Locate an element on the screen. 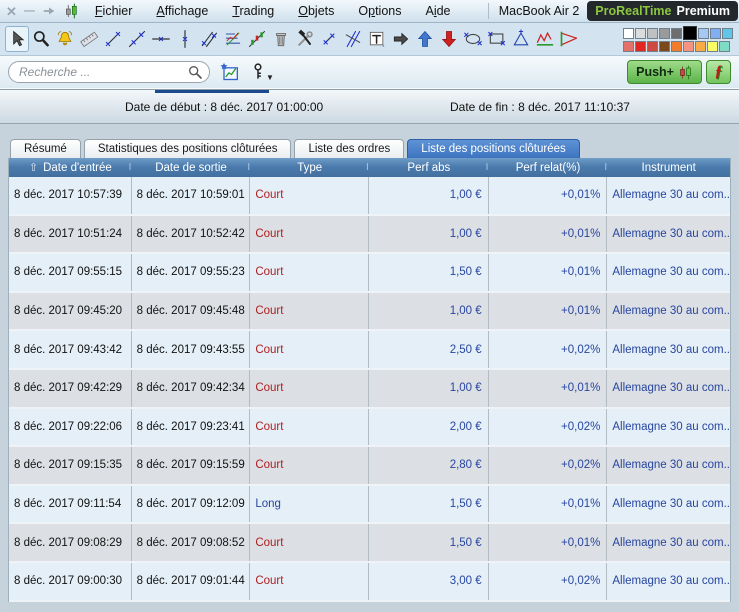 This screenshot has height=612, width=739. search-input is located at coordinates (109, 72).